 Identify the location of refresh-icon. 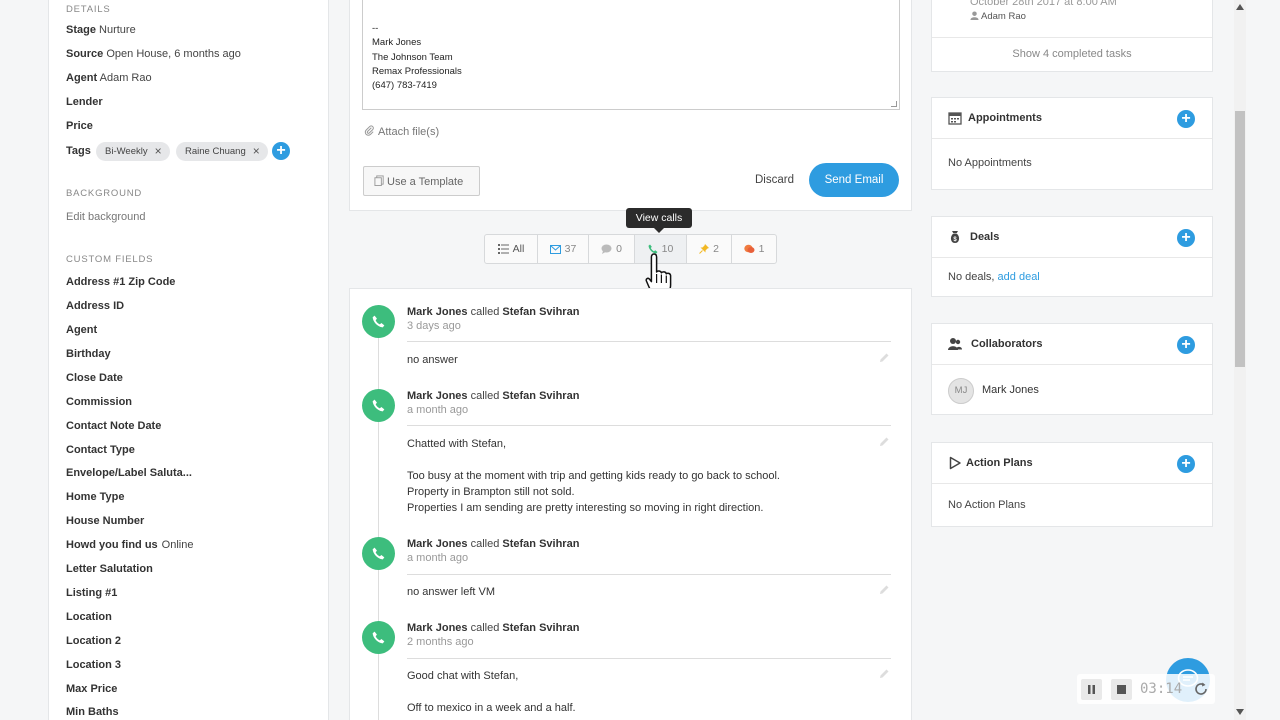
(1201, 689).